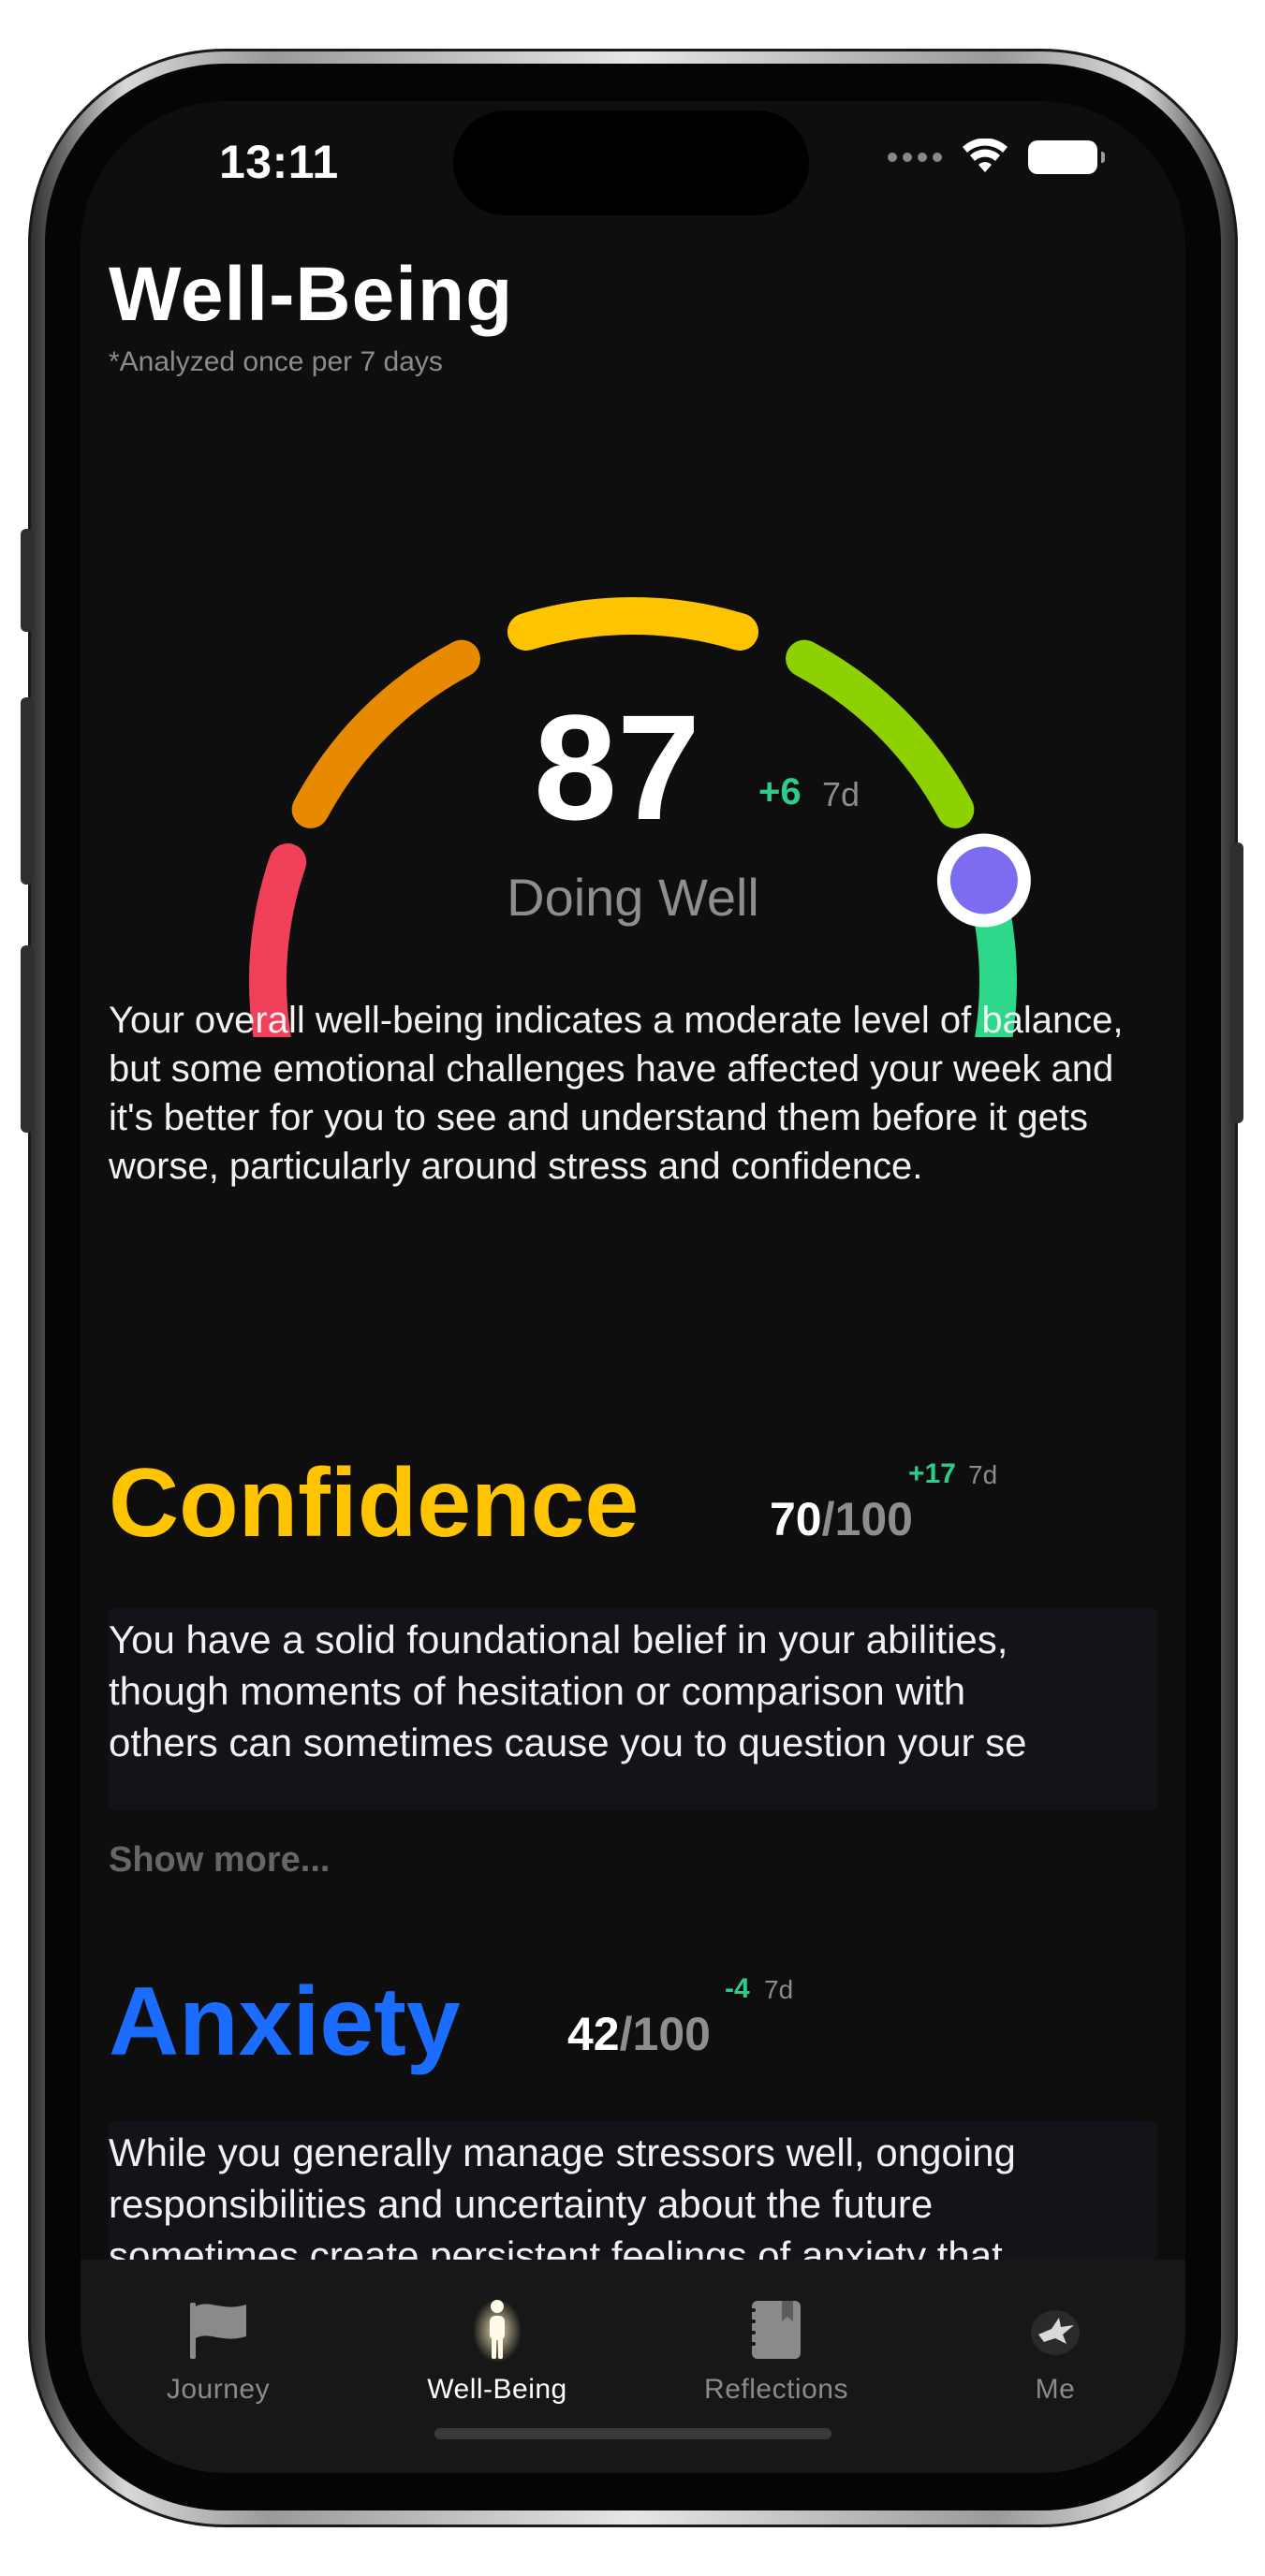  I want to click on confidence-score: 70/100, so click(841, 1519).